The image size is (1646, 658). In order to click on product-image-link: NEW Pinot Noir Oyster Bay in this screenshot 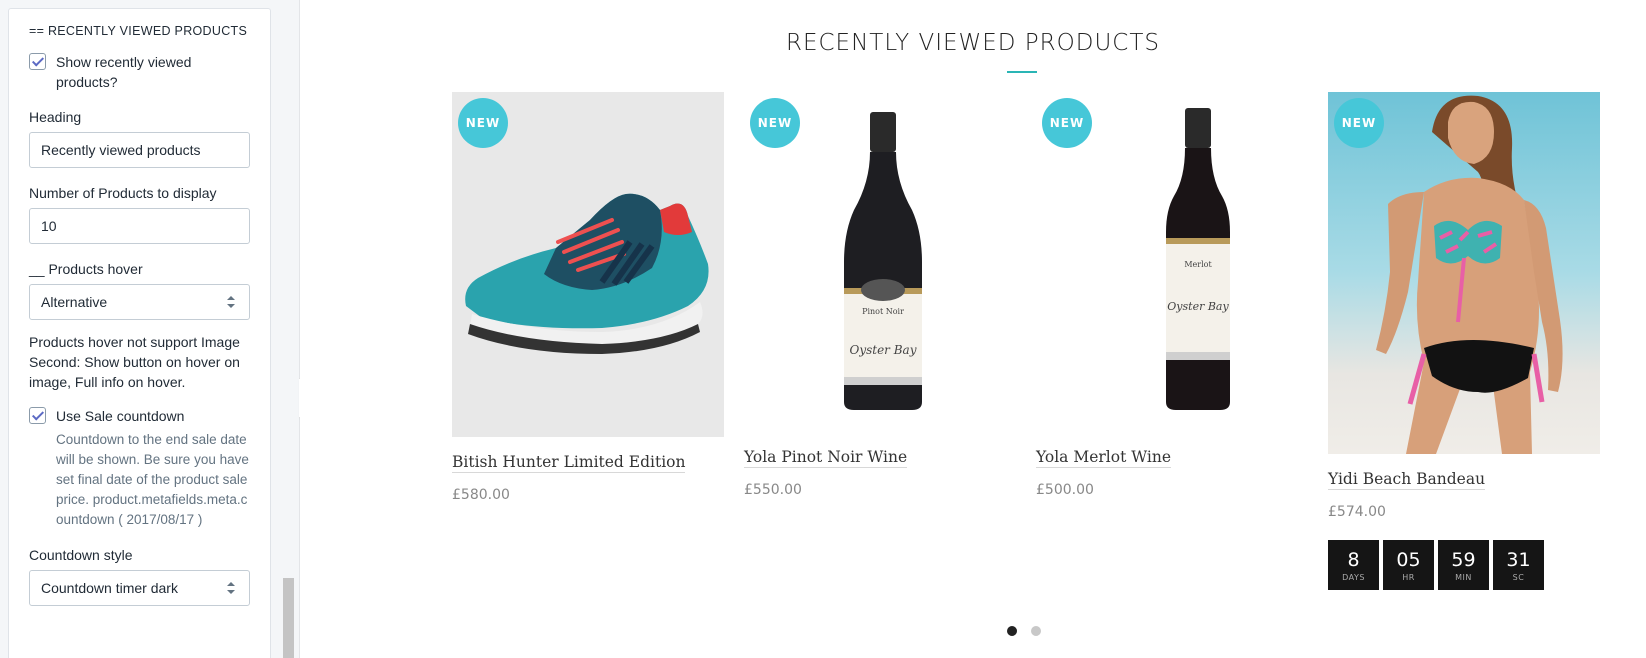, I will do `click(880, 262)`.